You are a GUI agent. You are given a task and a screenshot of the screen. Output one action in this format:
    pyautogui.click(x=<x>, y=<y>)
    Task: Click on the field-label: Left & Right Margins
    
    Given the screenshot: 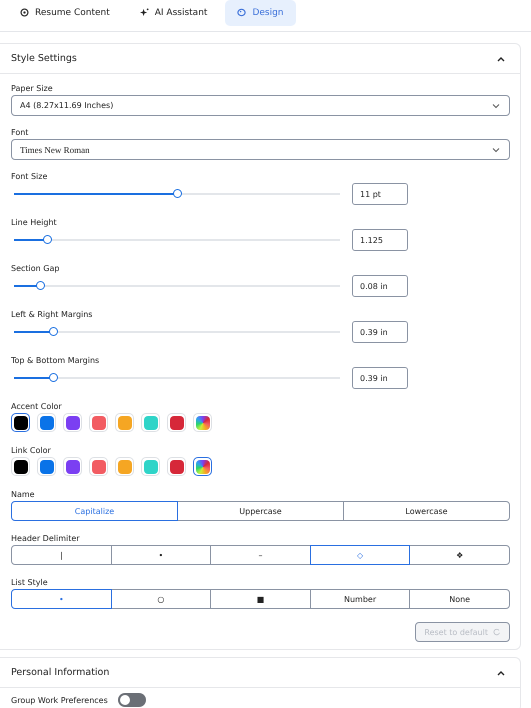 What is the action you would take?
    pyautogui.click(x=52, y=314)
    